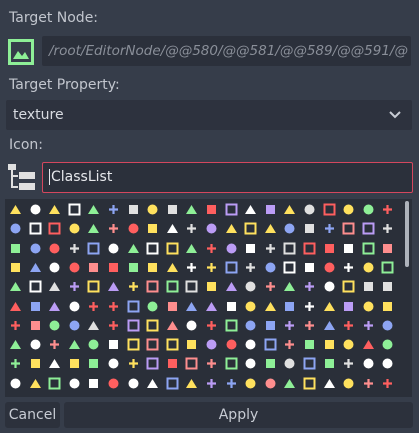 This screenshot has height=433, width=419. What do you see at coordinates (209, 115) in the screenshot?
I see `target-property-select: texture` at bounding box center [209, 115].